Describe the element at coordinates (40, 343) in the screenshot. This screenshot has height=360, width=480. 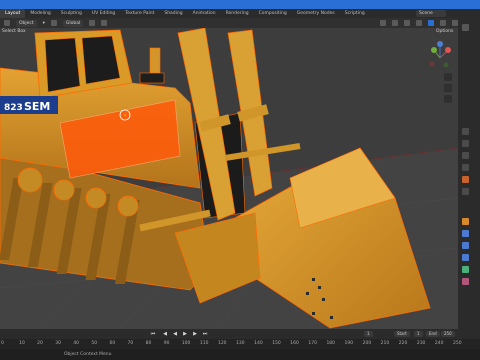
I see `timeline-tick-label: 20` at that location.